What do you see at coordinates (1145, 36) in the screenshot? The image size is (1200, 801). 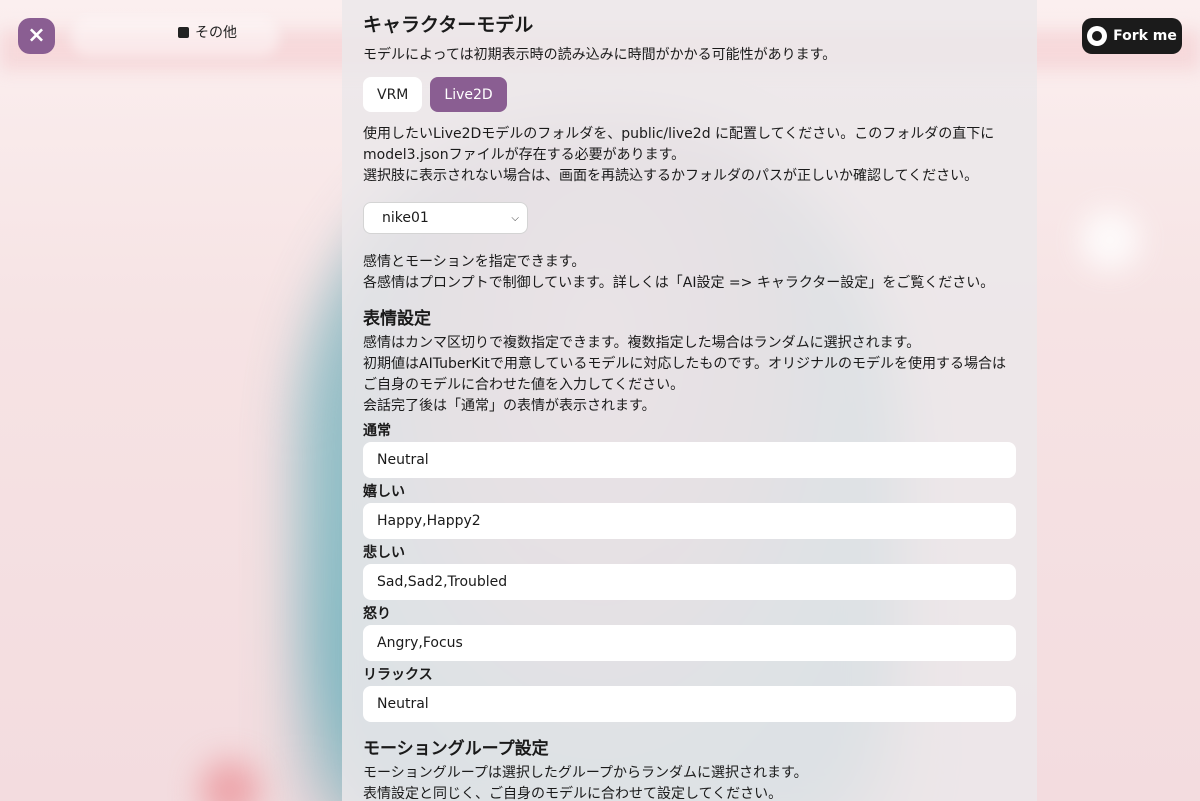 I see `fork-me-label: Fork me` at bounding box center [1145, 36].